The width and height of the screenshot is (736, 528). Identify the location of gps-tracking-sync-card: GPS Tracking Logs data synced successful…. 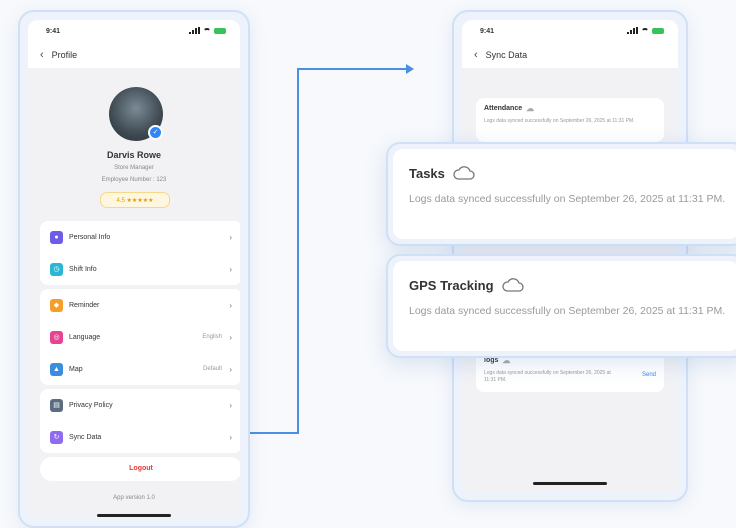
(561, 306).